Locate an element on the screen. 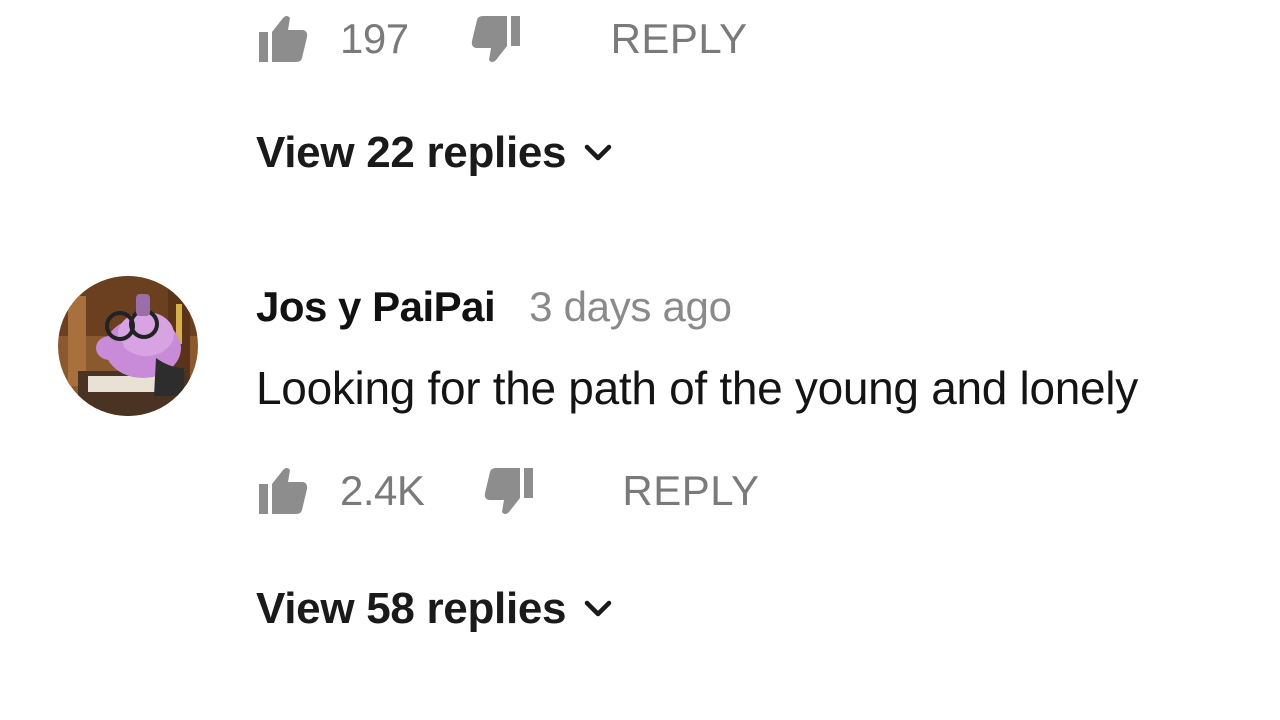  comment-timestamp: 3 days ago is located at coordinates (630, 307).